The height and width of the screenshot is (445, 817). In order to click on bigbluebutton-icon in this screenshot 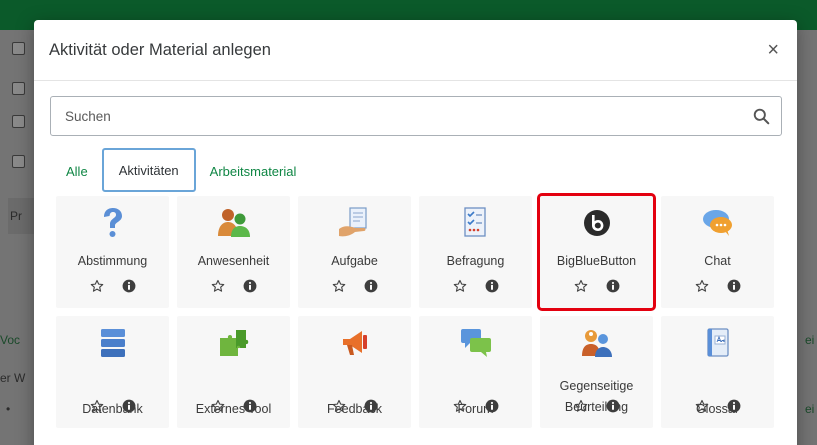, I will do `click(597, 223)`.